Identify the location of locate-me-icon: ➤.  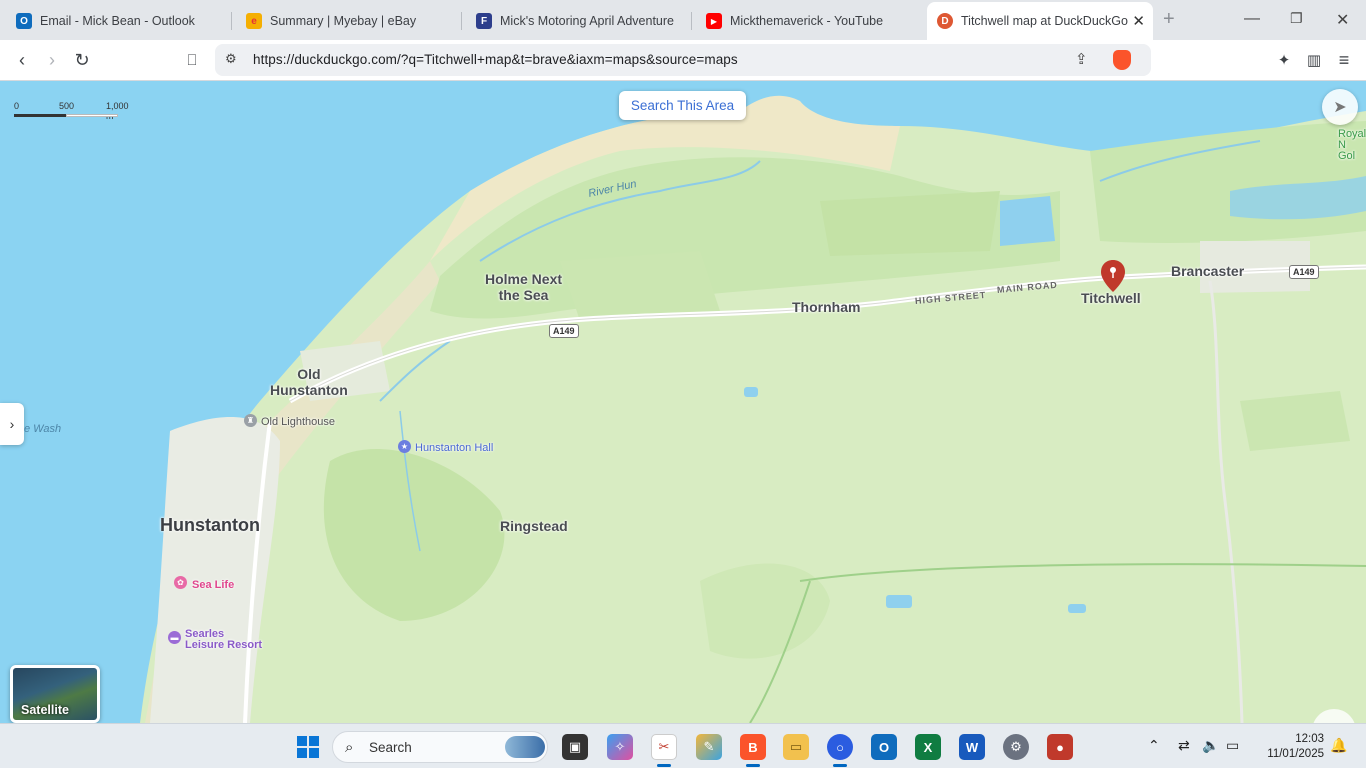
(1340, 107).